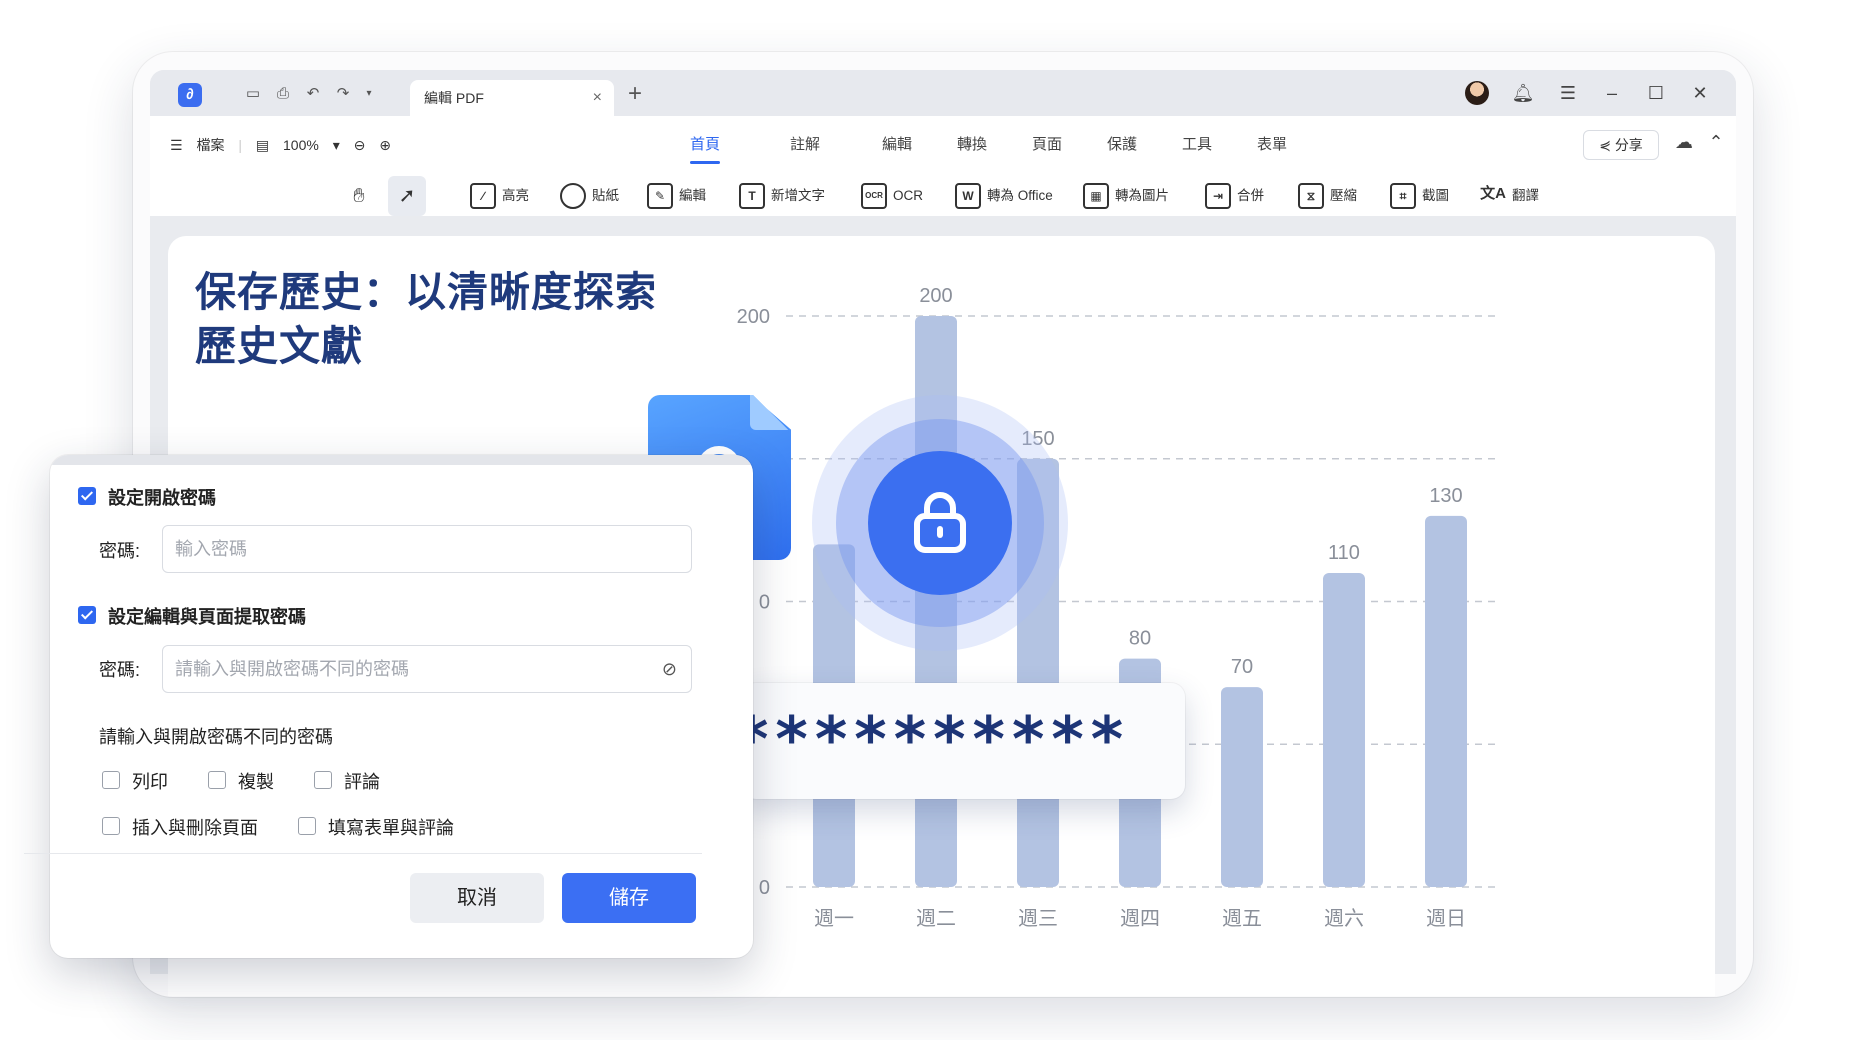  Describe the element at coordinates (256, 782) in the screenshot. I see `permission-copy-label: 複製` at that location.